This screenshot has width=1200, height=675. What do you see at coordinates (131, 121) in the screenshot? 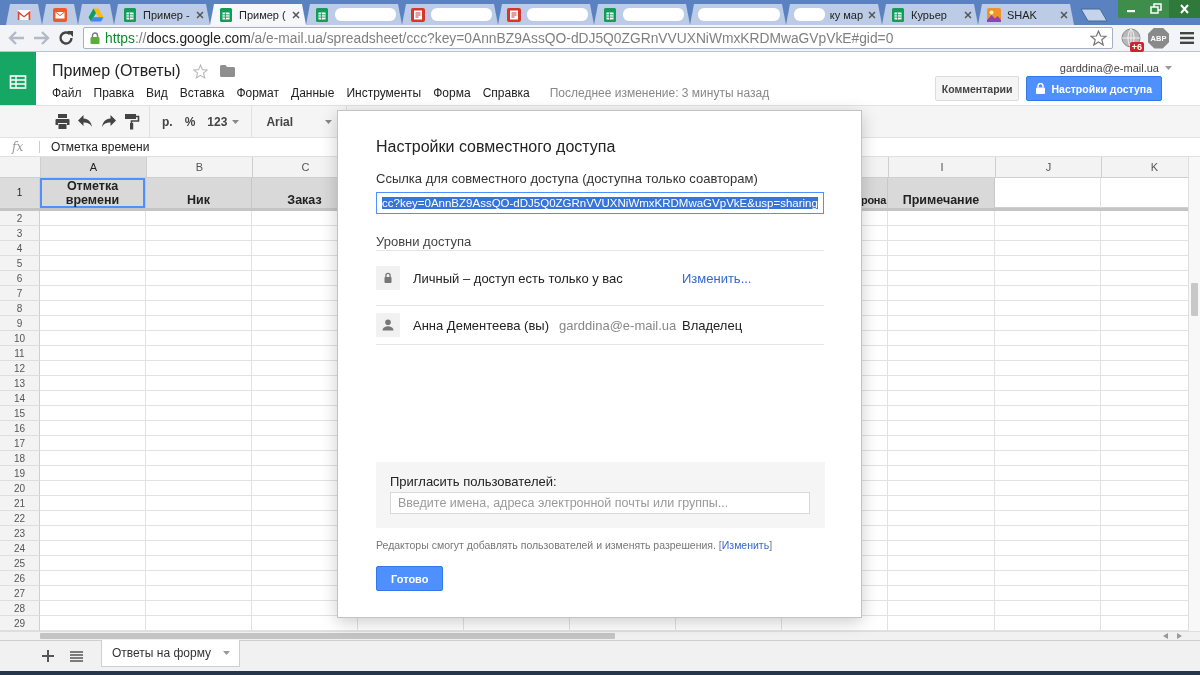
I see `paint-roller-icon` at bounding box center [131, 121].